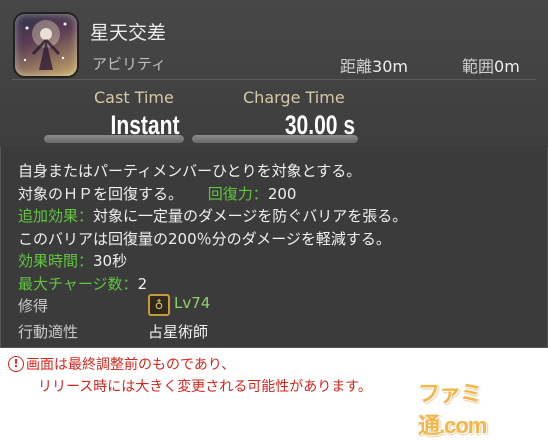  I want to click on notice-line-2: リリース時には大きく変更される可能性があります。, so click(205, 387).